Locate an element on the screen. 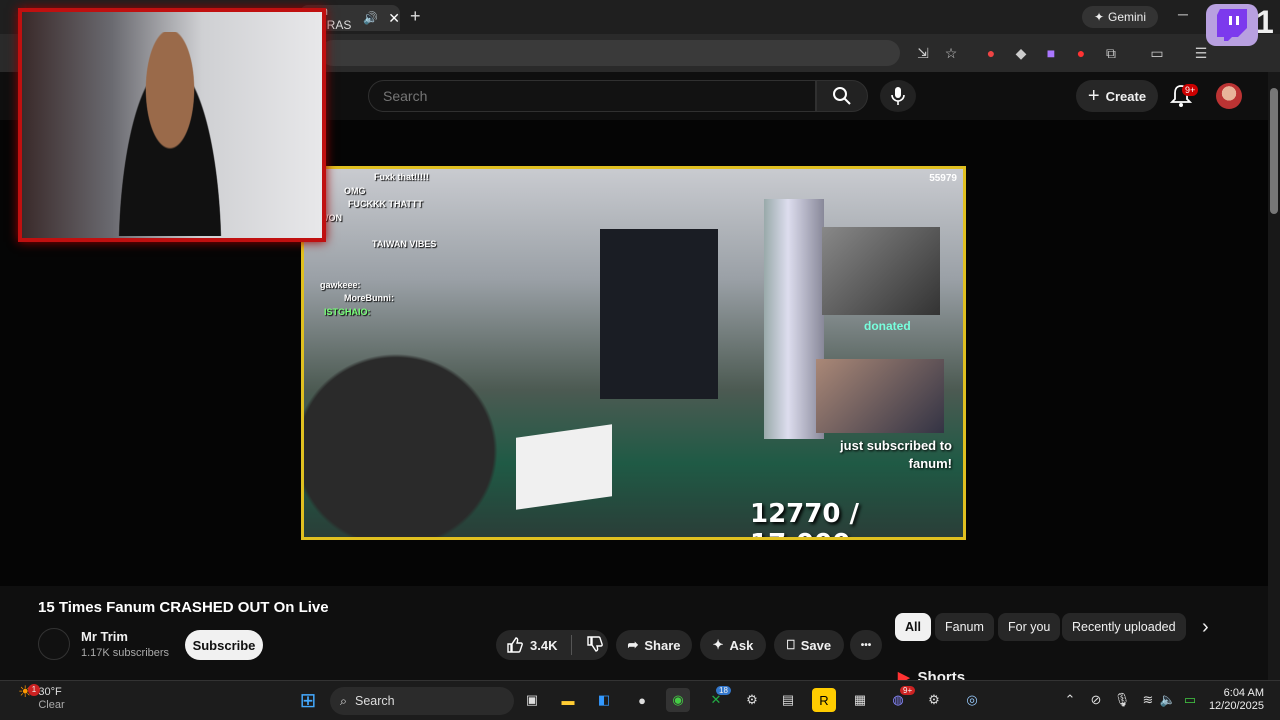  stream-scene-box is located at coordinates (564, 467).